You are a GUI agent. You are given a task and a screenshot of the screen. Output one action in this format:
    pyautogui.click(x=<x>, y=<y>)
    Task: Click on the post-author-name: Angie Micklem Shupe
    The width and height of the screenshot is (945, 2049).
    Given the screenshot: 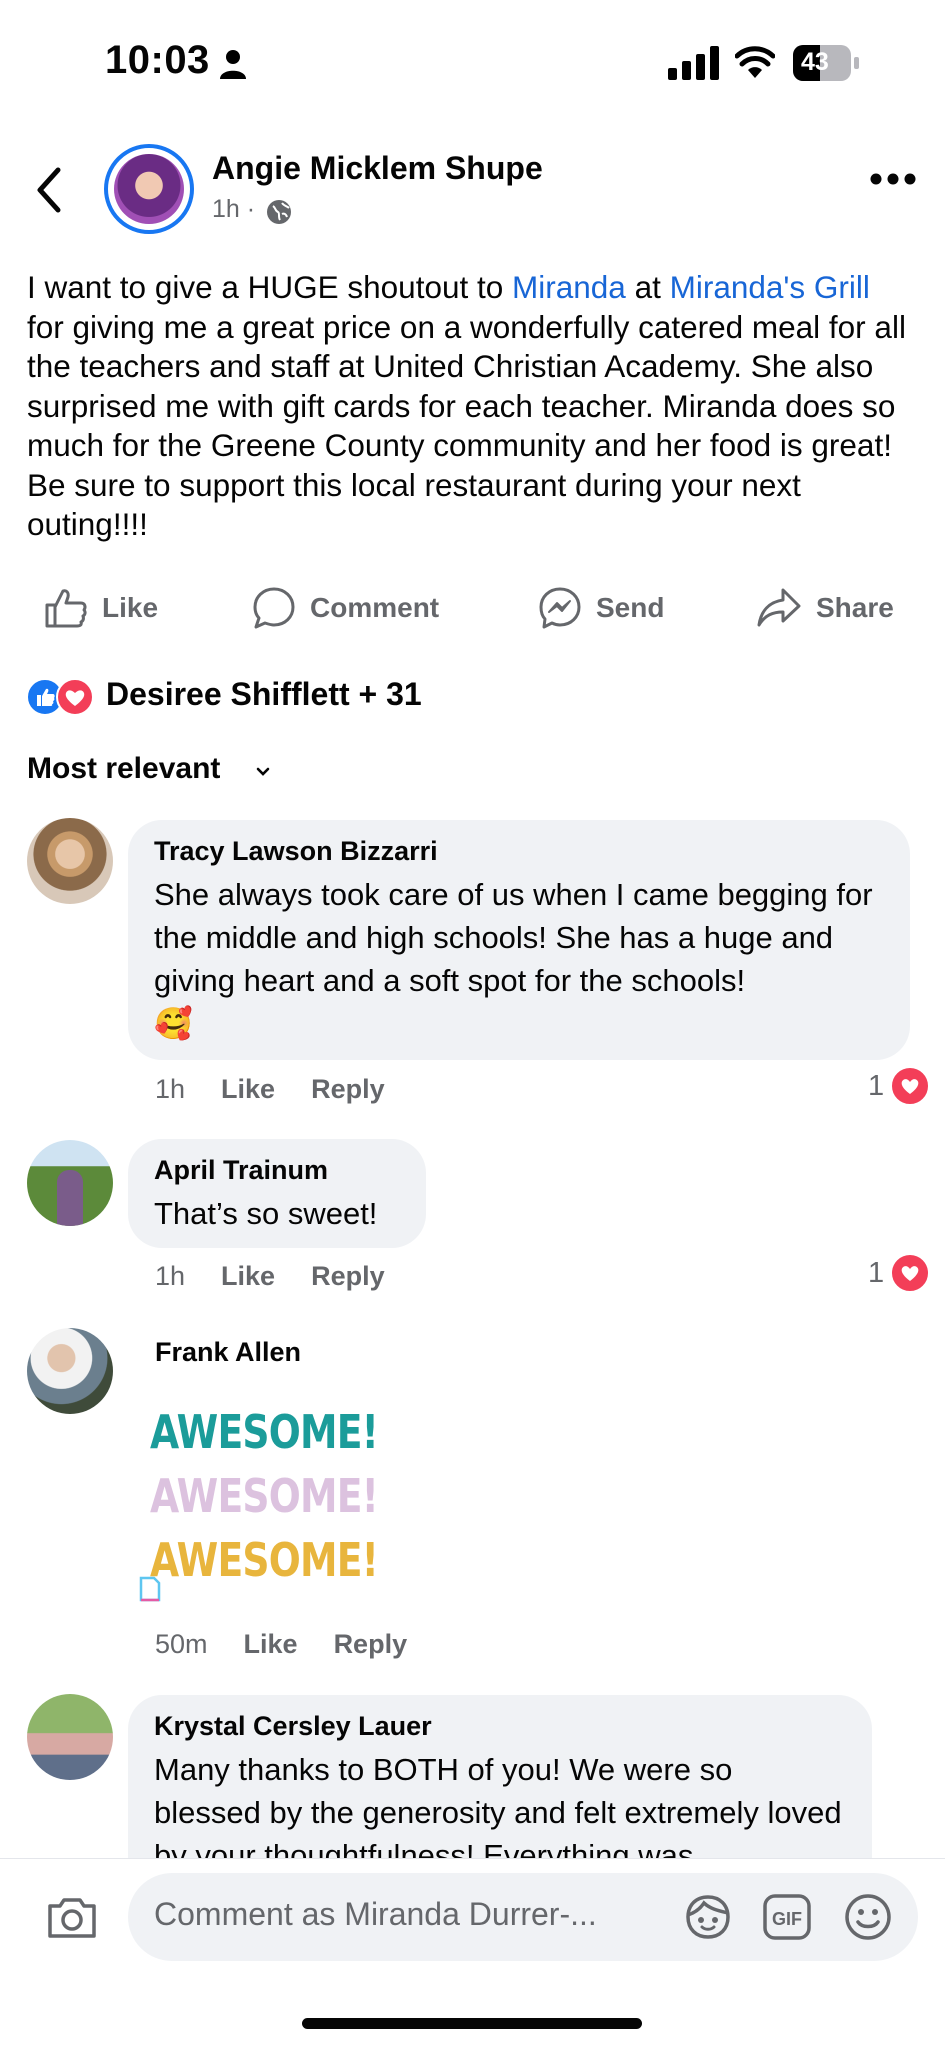 What is the action you would take?
    pyautogui.click(x=377, y=168)
    